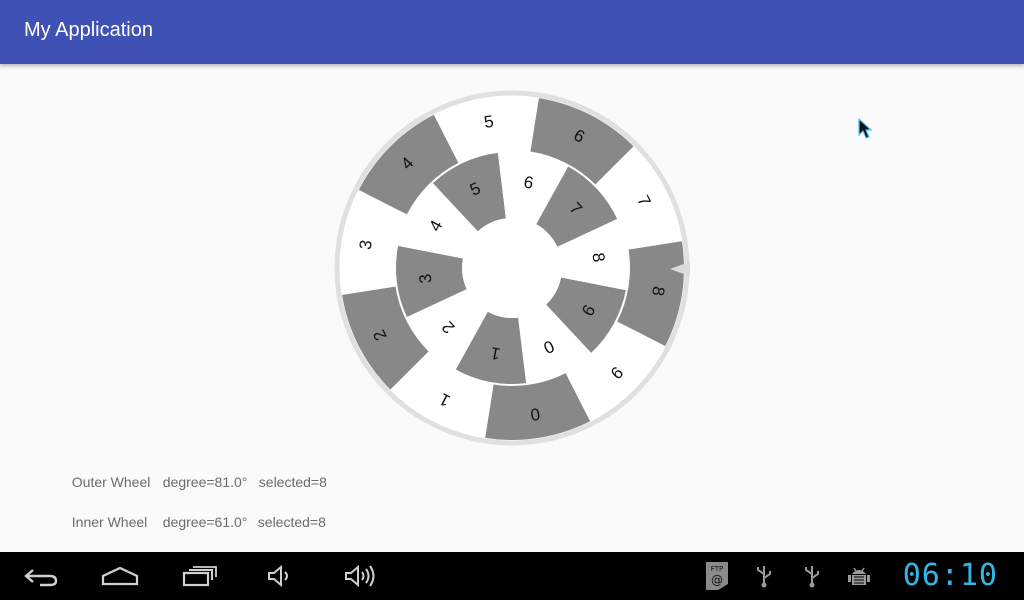 This screenshot has width=1024, height=600. I want to click on volume-down-button, so click(280, 576).